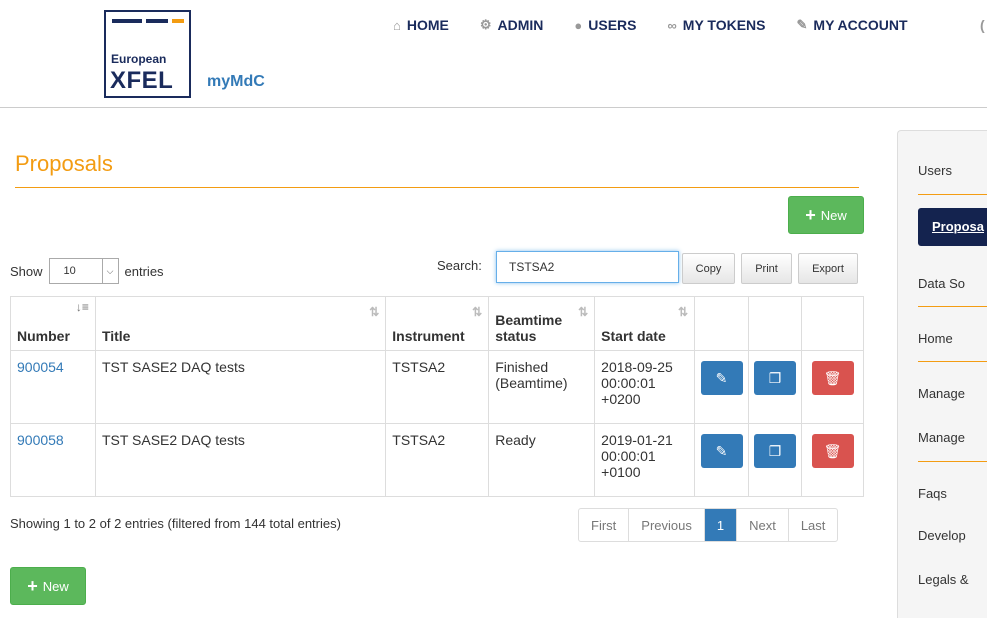 The width and height of the screenshot is (987, 618). What do you see at coordinates (645, 323) in the screenshot?
I see `column-header-start-date: ⇅ Start date` at bounding box center [645, 323].